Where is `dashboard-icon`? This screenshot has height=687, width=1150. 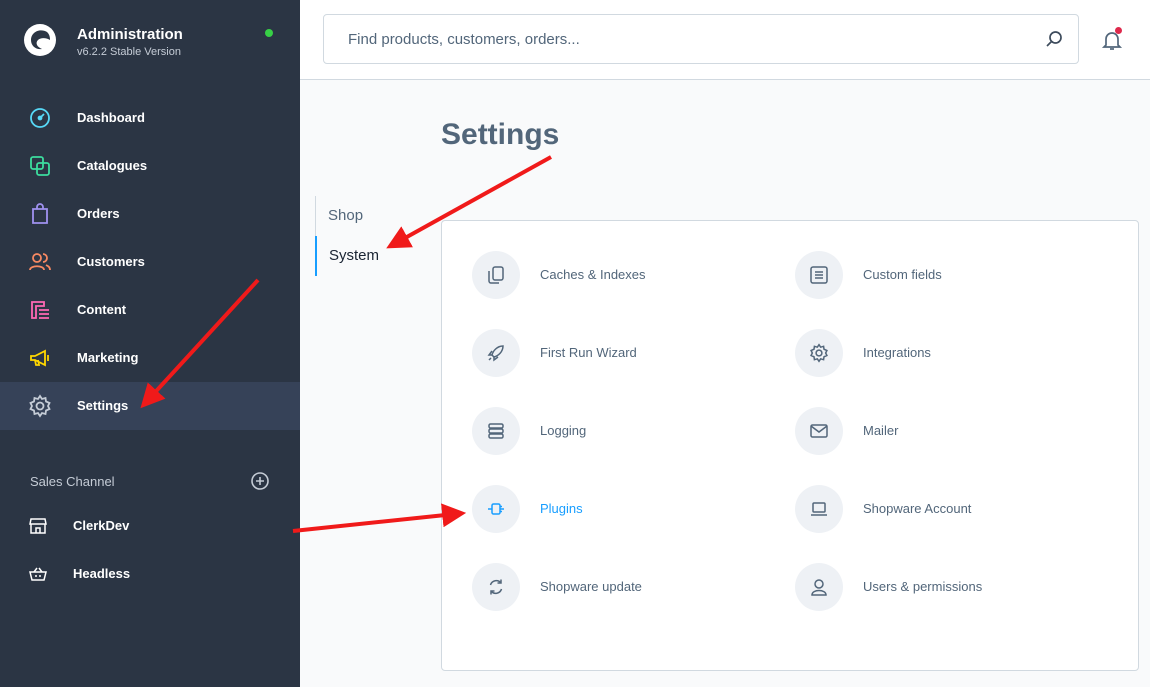 dashboard-icon is located at coordinates (40, 118).